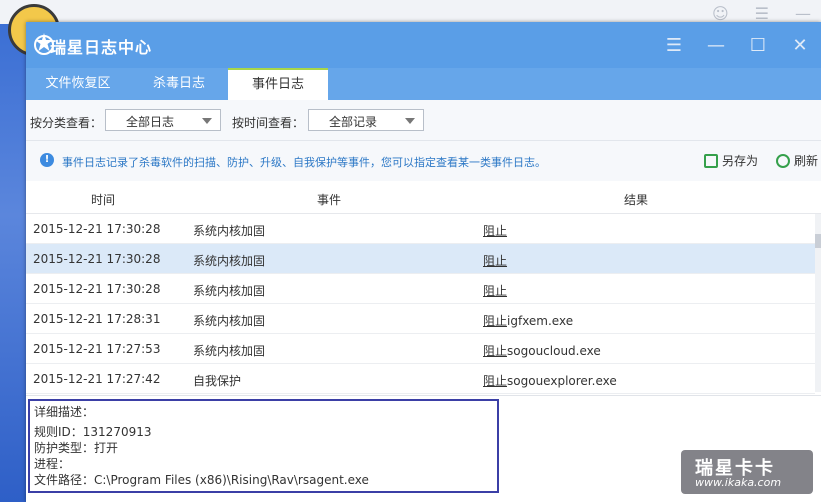  Describe the element at coordinates (97, 319) in the screenshot. I see `row-time: 2015-12-21 17:28:31` at that location.